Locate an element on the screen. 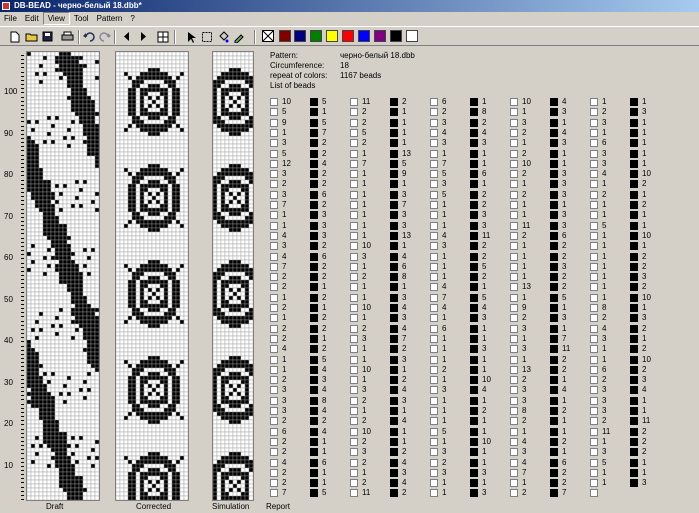 Image resolution: width=699 pixels, height=513 pixels. fill-bucket-icon is located at coordinates (223, 36).